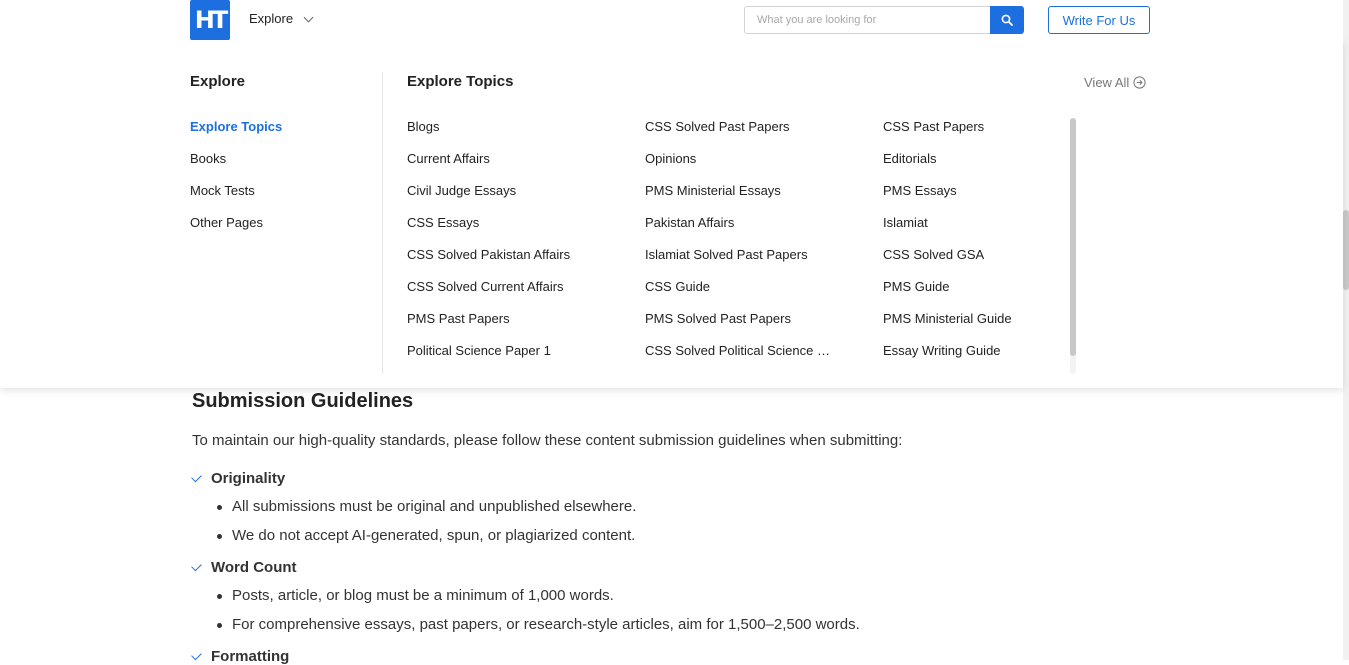 This screenshot has height=665, width=1349. What do you see at coordinates (713, 190) in the screenshot?
I see `topic-link: PMS Ministerial Essays` at bounding box center [713, 190].